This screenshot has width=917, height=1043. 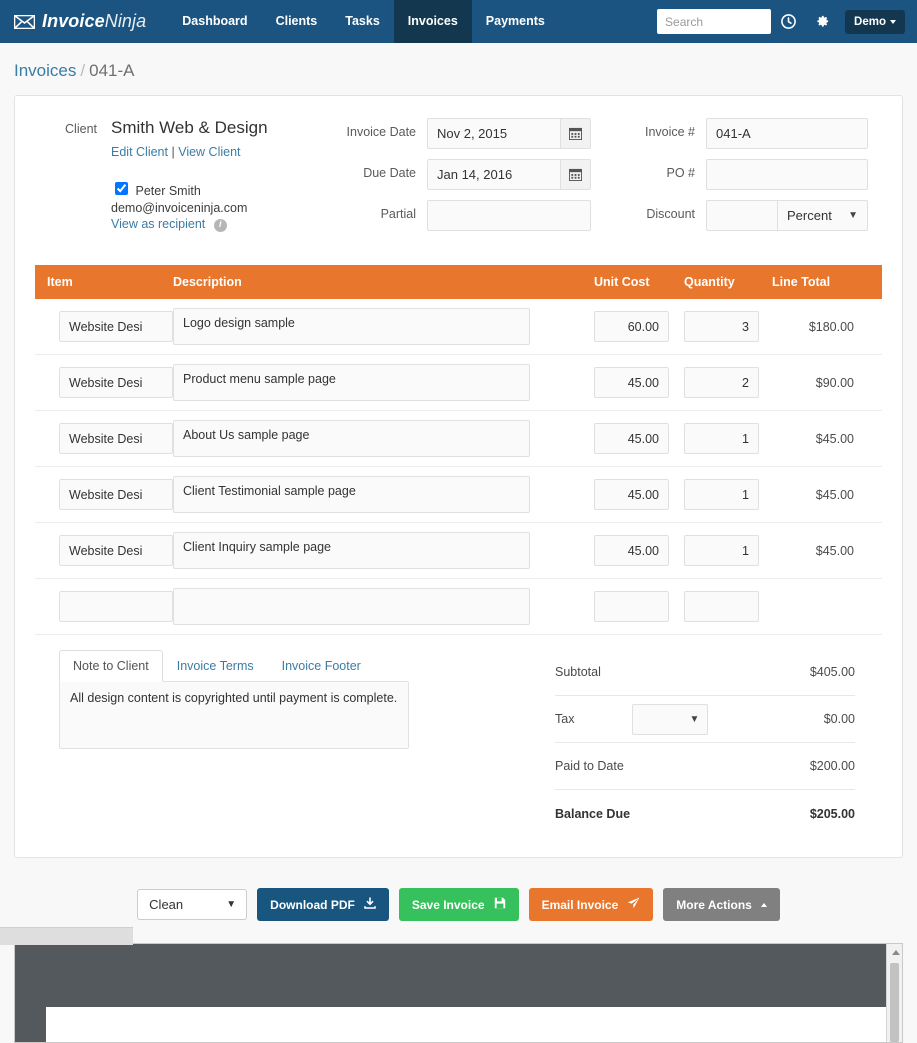 What do you see at coordinates (66, 936) in the screenshot?
I see `browser-download-bar` at bounding box center [66, 936].